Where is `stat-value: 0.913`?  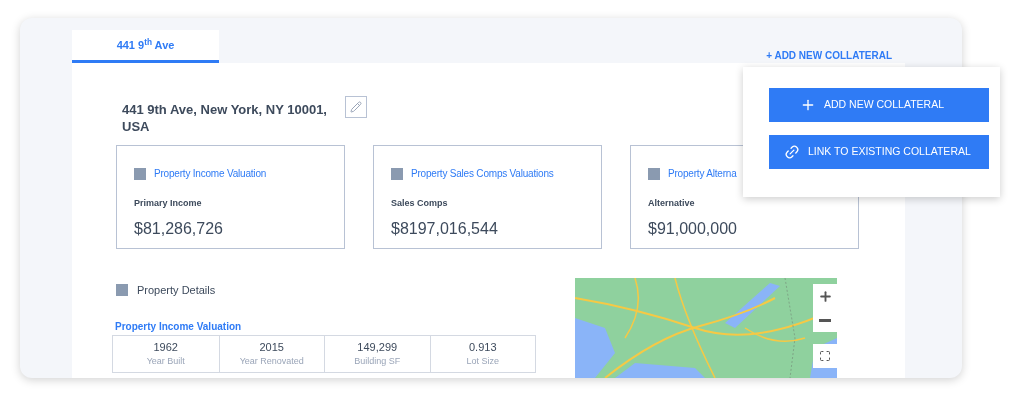 stat-value: 0.913 is located at coordinates (483, 347).